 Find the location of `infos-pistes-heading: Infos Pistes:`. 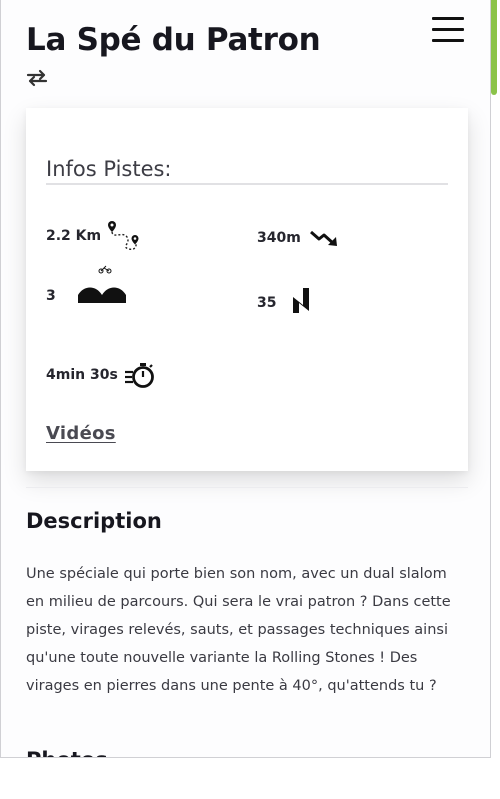

infos-pistes-heading: Infos Pistes: is located at coordinates (247, 171).